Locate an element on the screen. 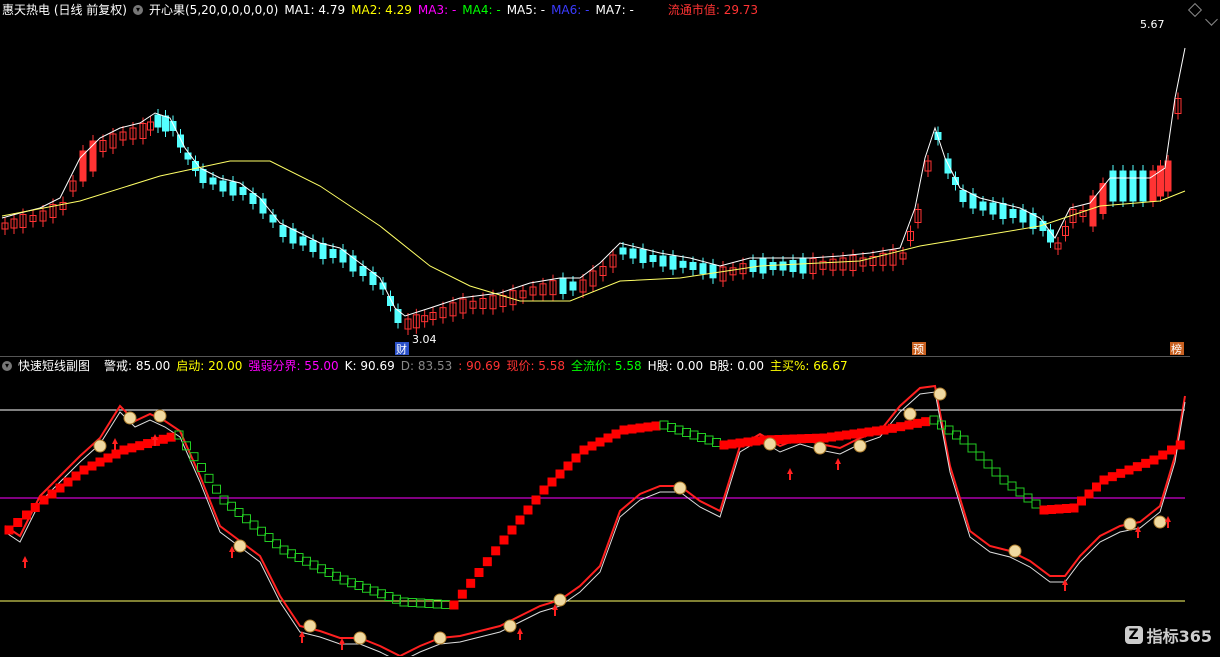  sub-item: 现价: 5.58 is located at coordinates (536, 366).